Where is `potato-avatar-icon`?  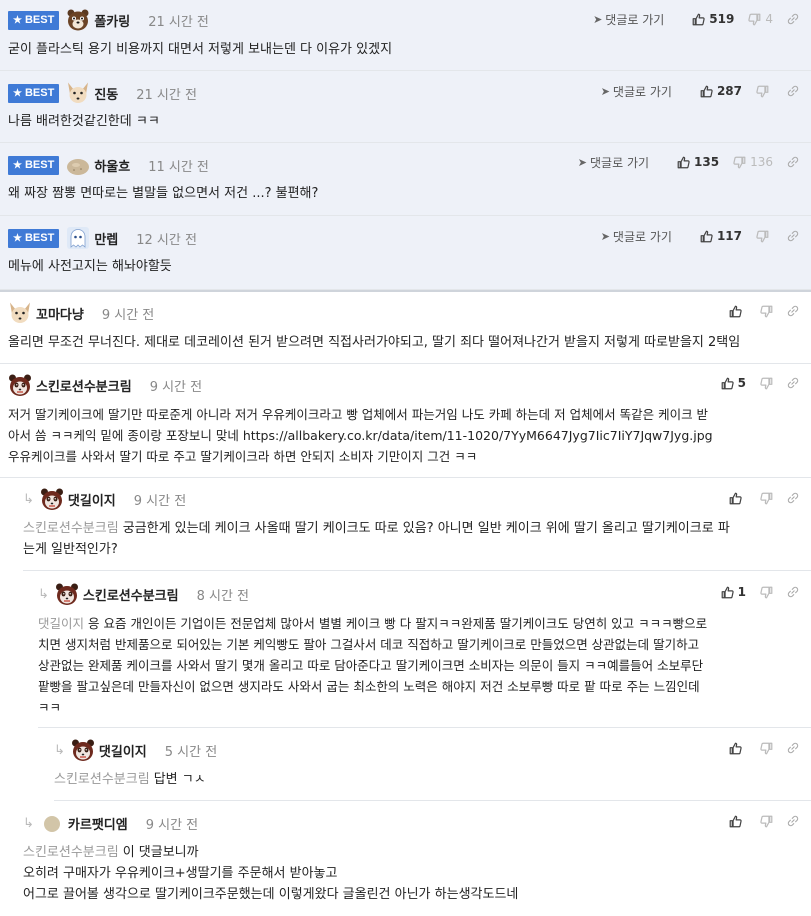
potato-avatar-icon is located at coordinates (78, 165).